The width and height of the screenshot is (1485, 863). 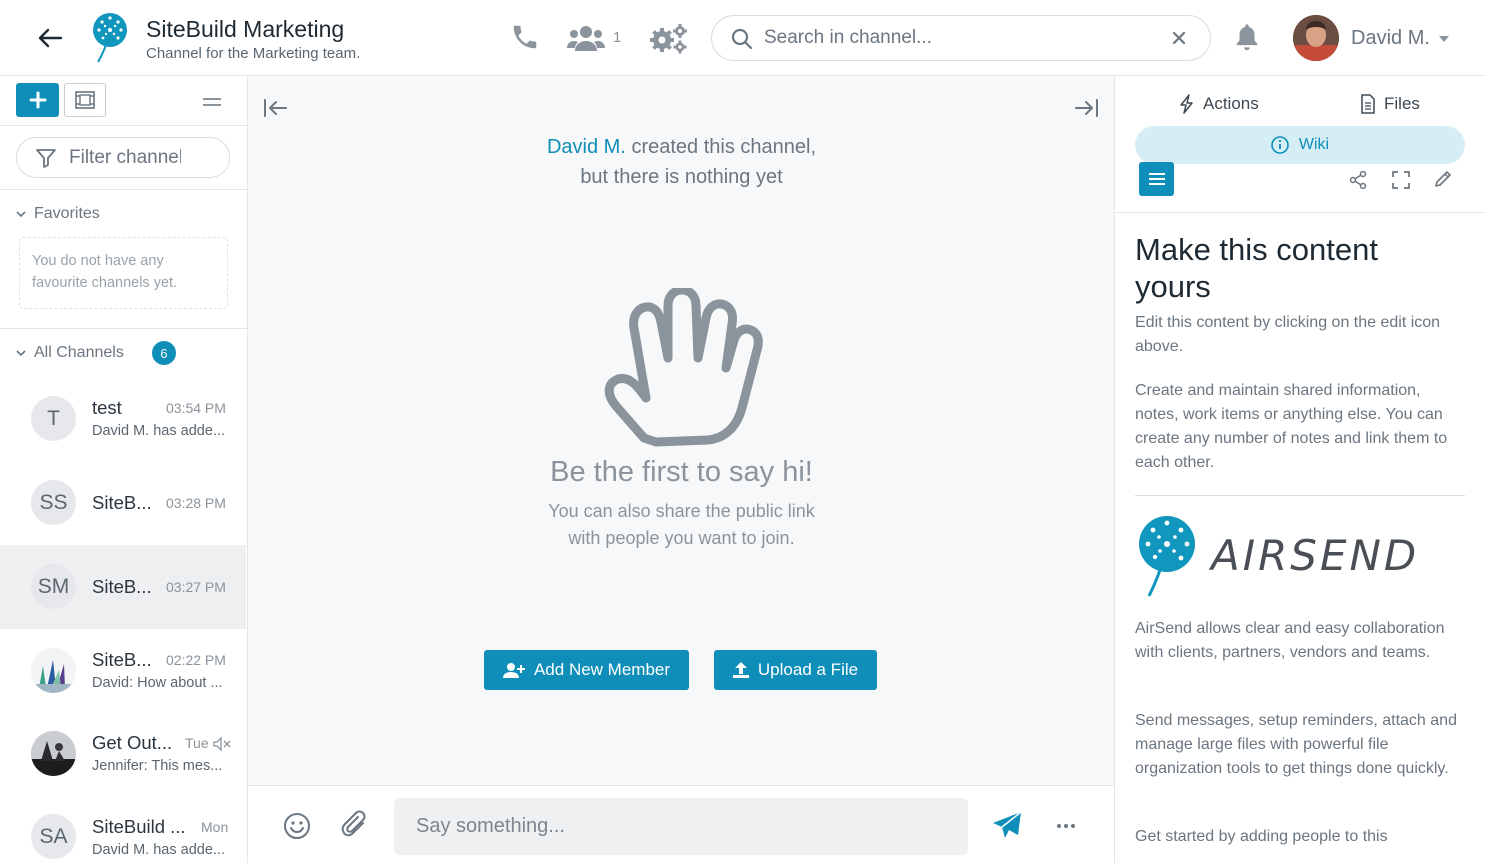 I want to click on dashboard-button, so click(x=85, y=100).